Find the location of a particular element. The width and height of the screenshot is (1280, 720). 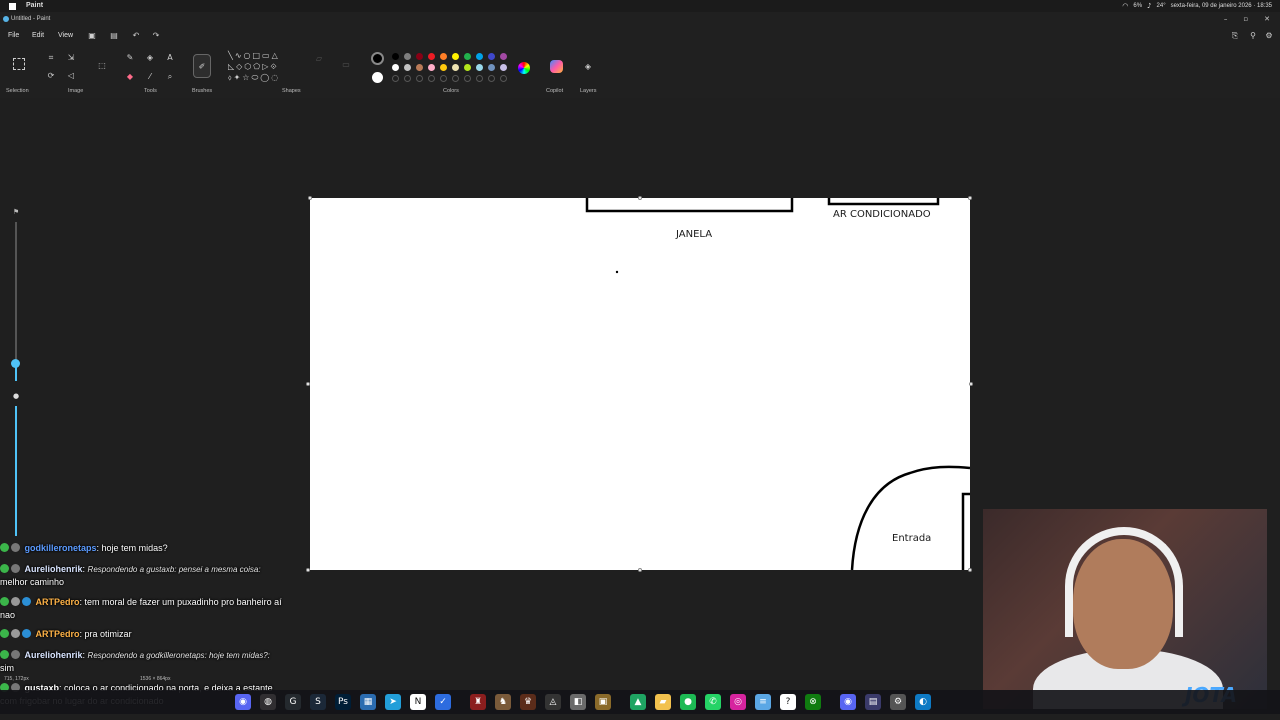

tick-icon: ✓ is located at coordinates (443, 702).